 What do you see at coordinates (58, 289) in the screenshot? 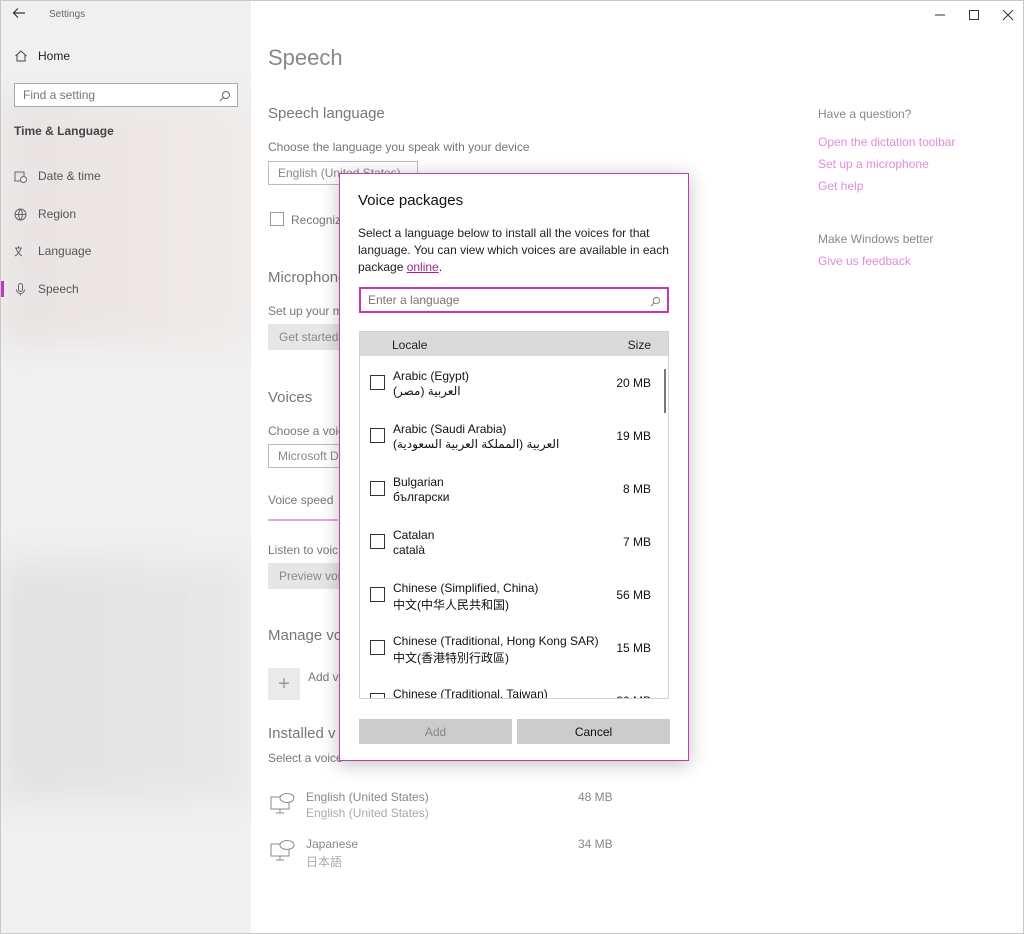
I see `sidebar-item-label: Speech` at bounding box center [58, 289].